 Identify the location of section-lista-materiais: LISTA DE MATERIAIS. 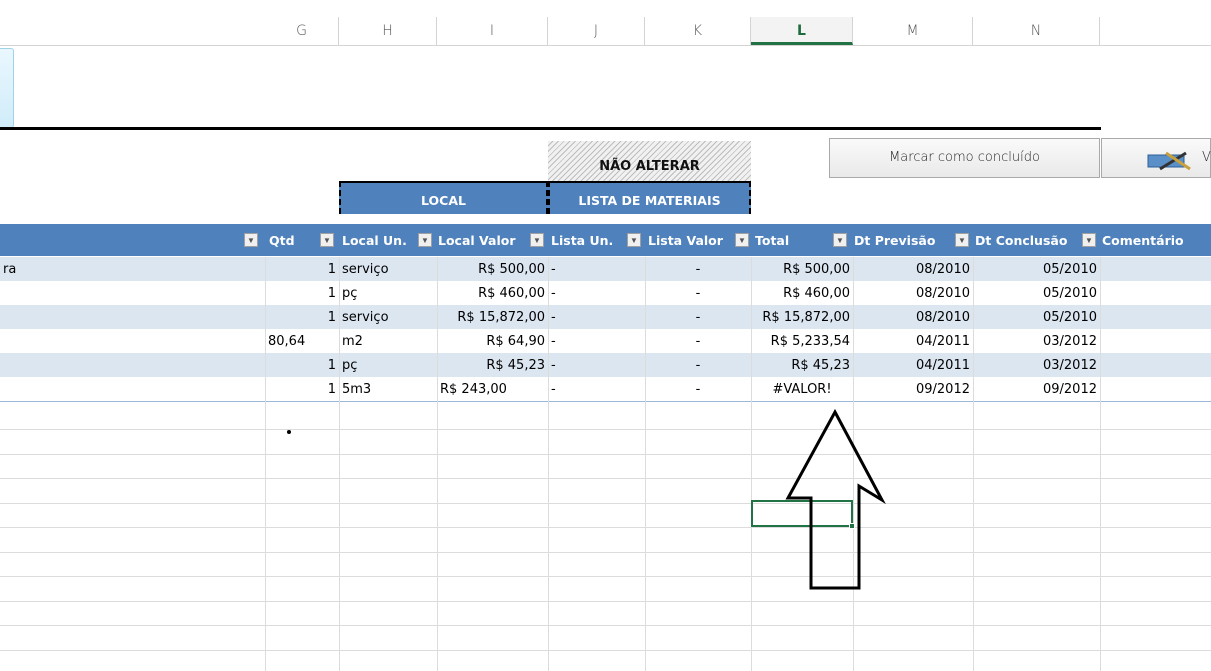
(649, 197).